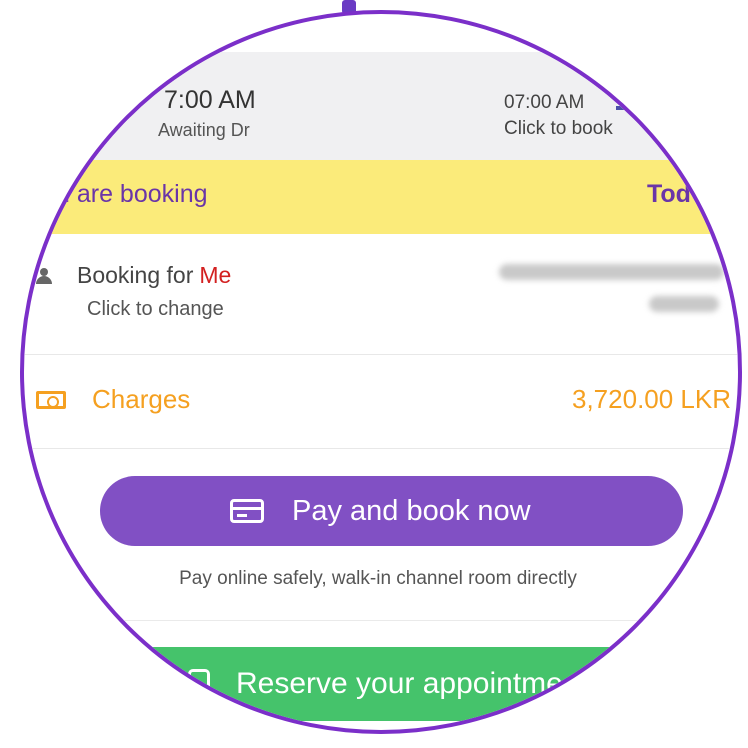  What do you see at coordinates (199, 680) in the screenshot?
I see `clock-icon` at bounding box center [199, 680].